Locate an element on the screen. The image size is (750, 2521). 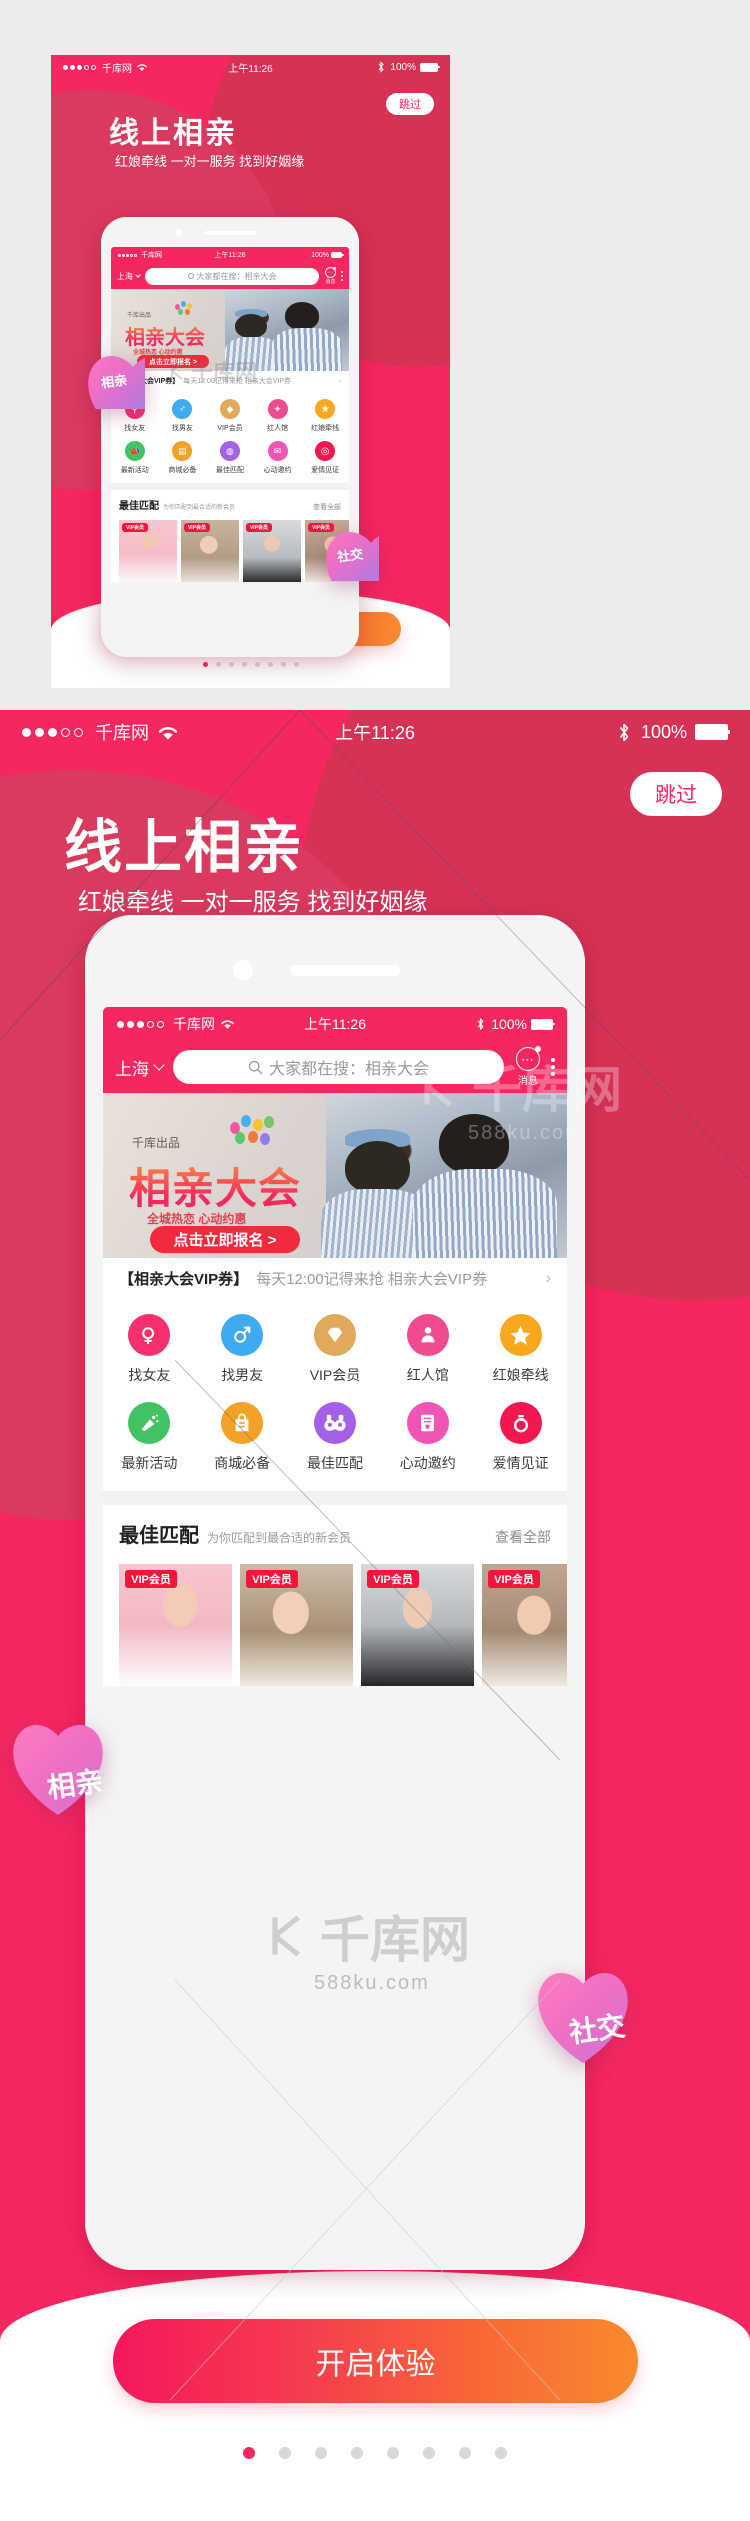
vip-badge: VIP会员 is located at coordinates (151, 1579).